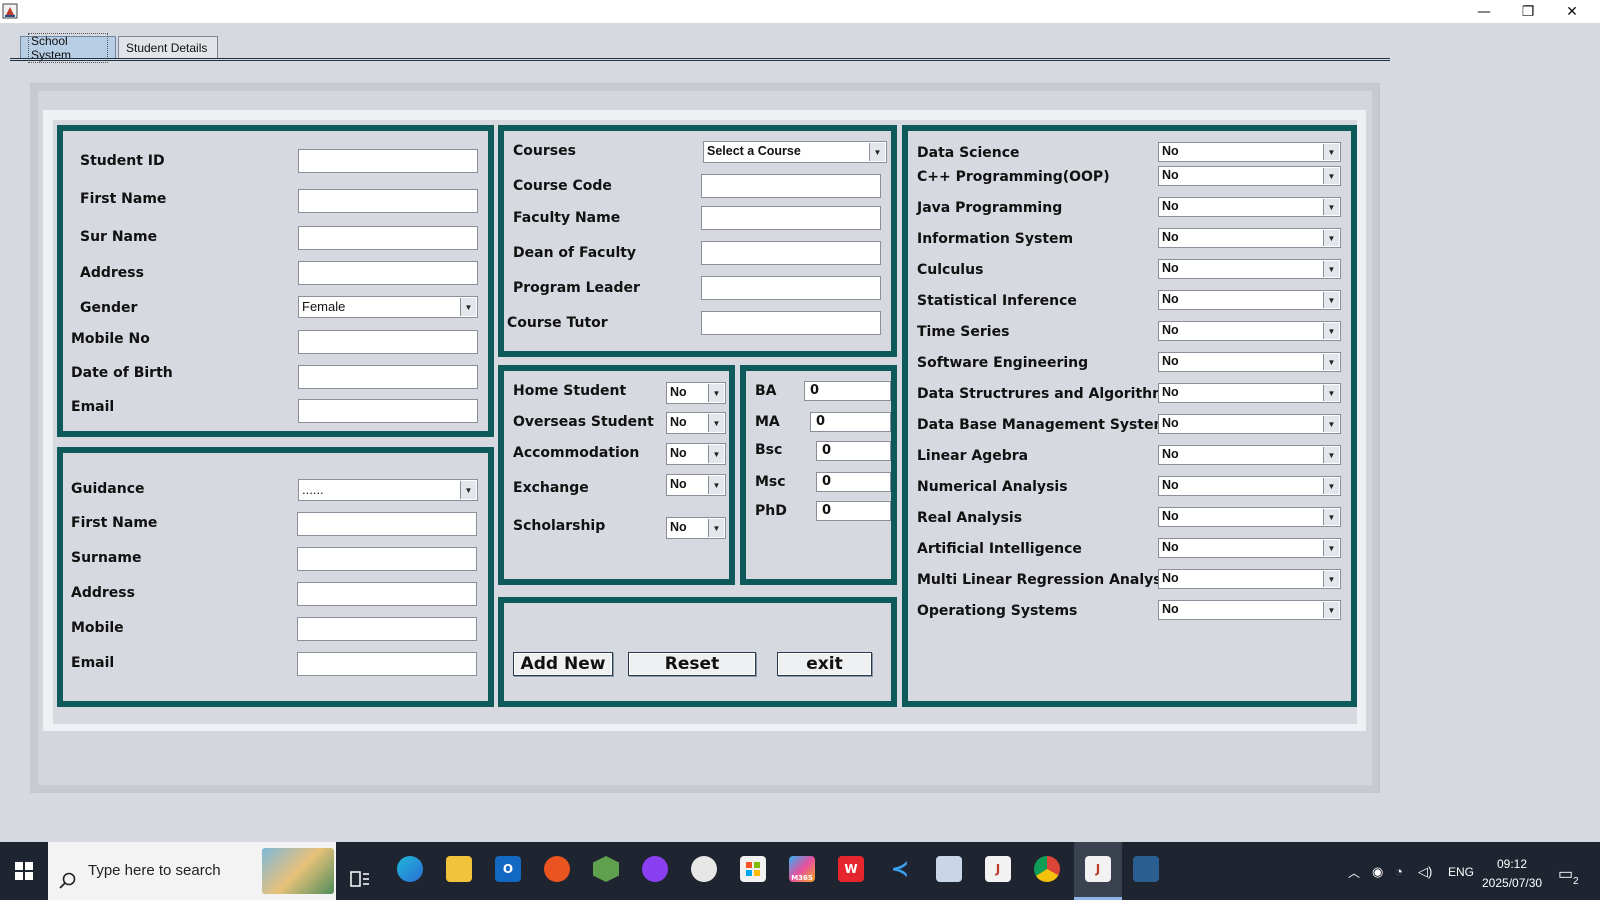 The image size is (1600, 900). What do you see at coordinates (388, 377) in the screenshot?
I see `dob-field` at bounding box center [388, 377].